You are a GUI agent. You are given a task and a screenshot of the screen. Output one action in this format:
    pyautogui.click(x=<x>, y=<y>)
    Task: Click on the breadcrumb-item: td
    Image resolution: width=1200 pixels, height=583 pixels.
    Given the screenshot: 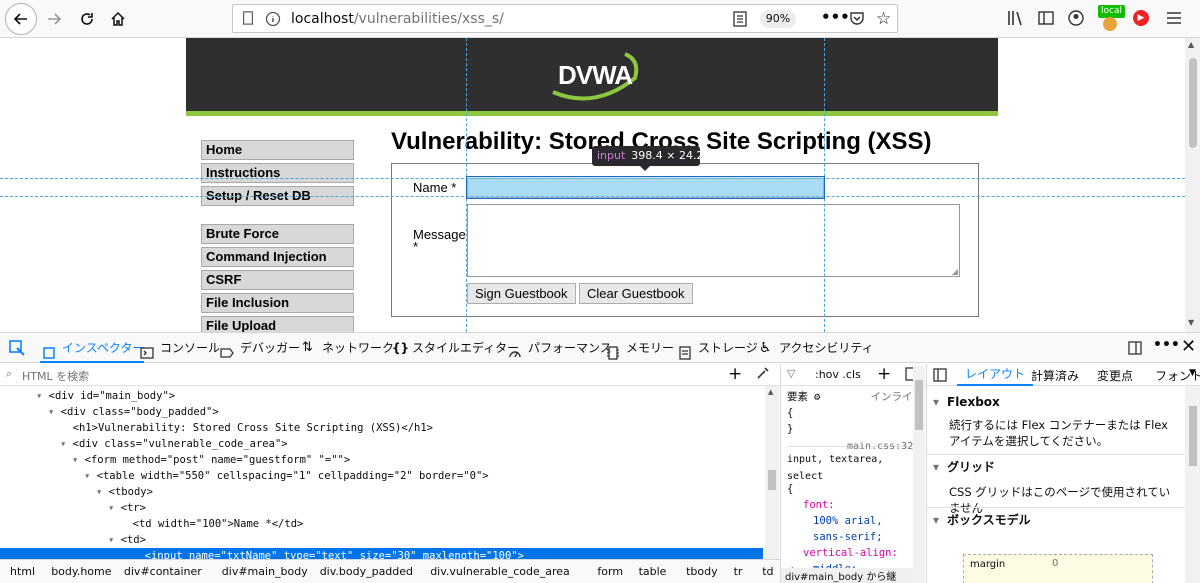 What is the action you would take?
    pyautogui.click(x=767, y=571)
    